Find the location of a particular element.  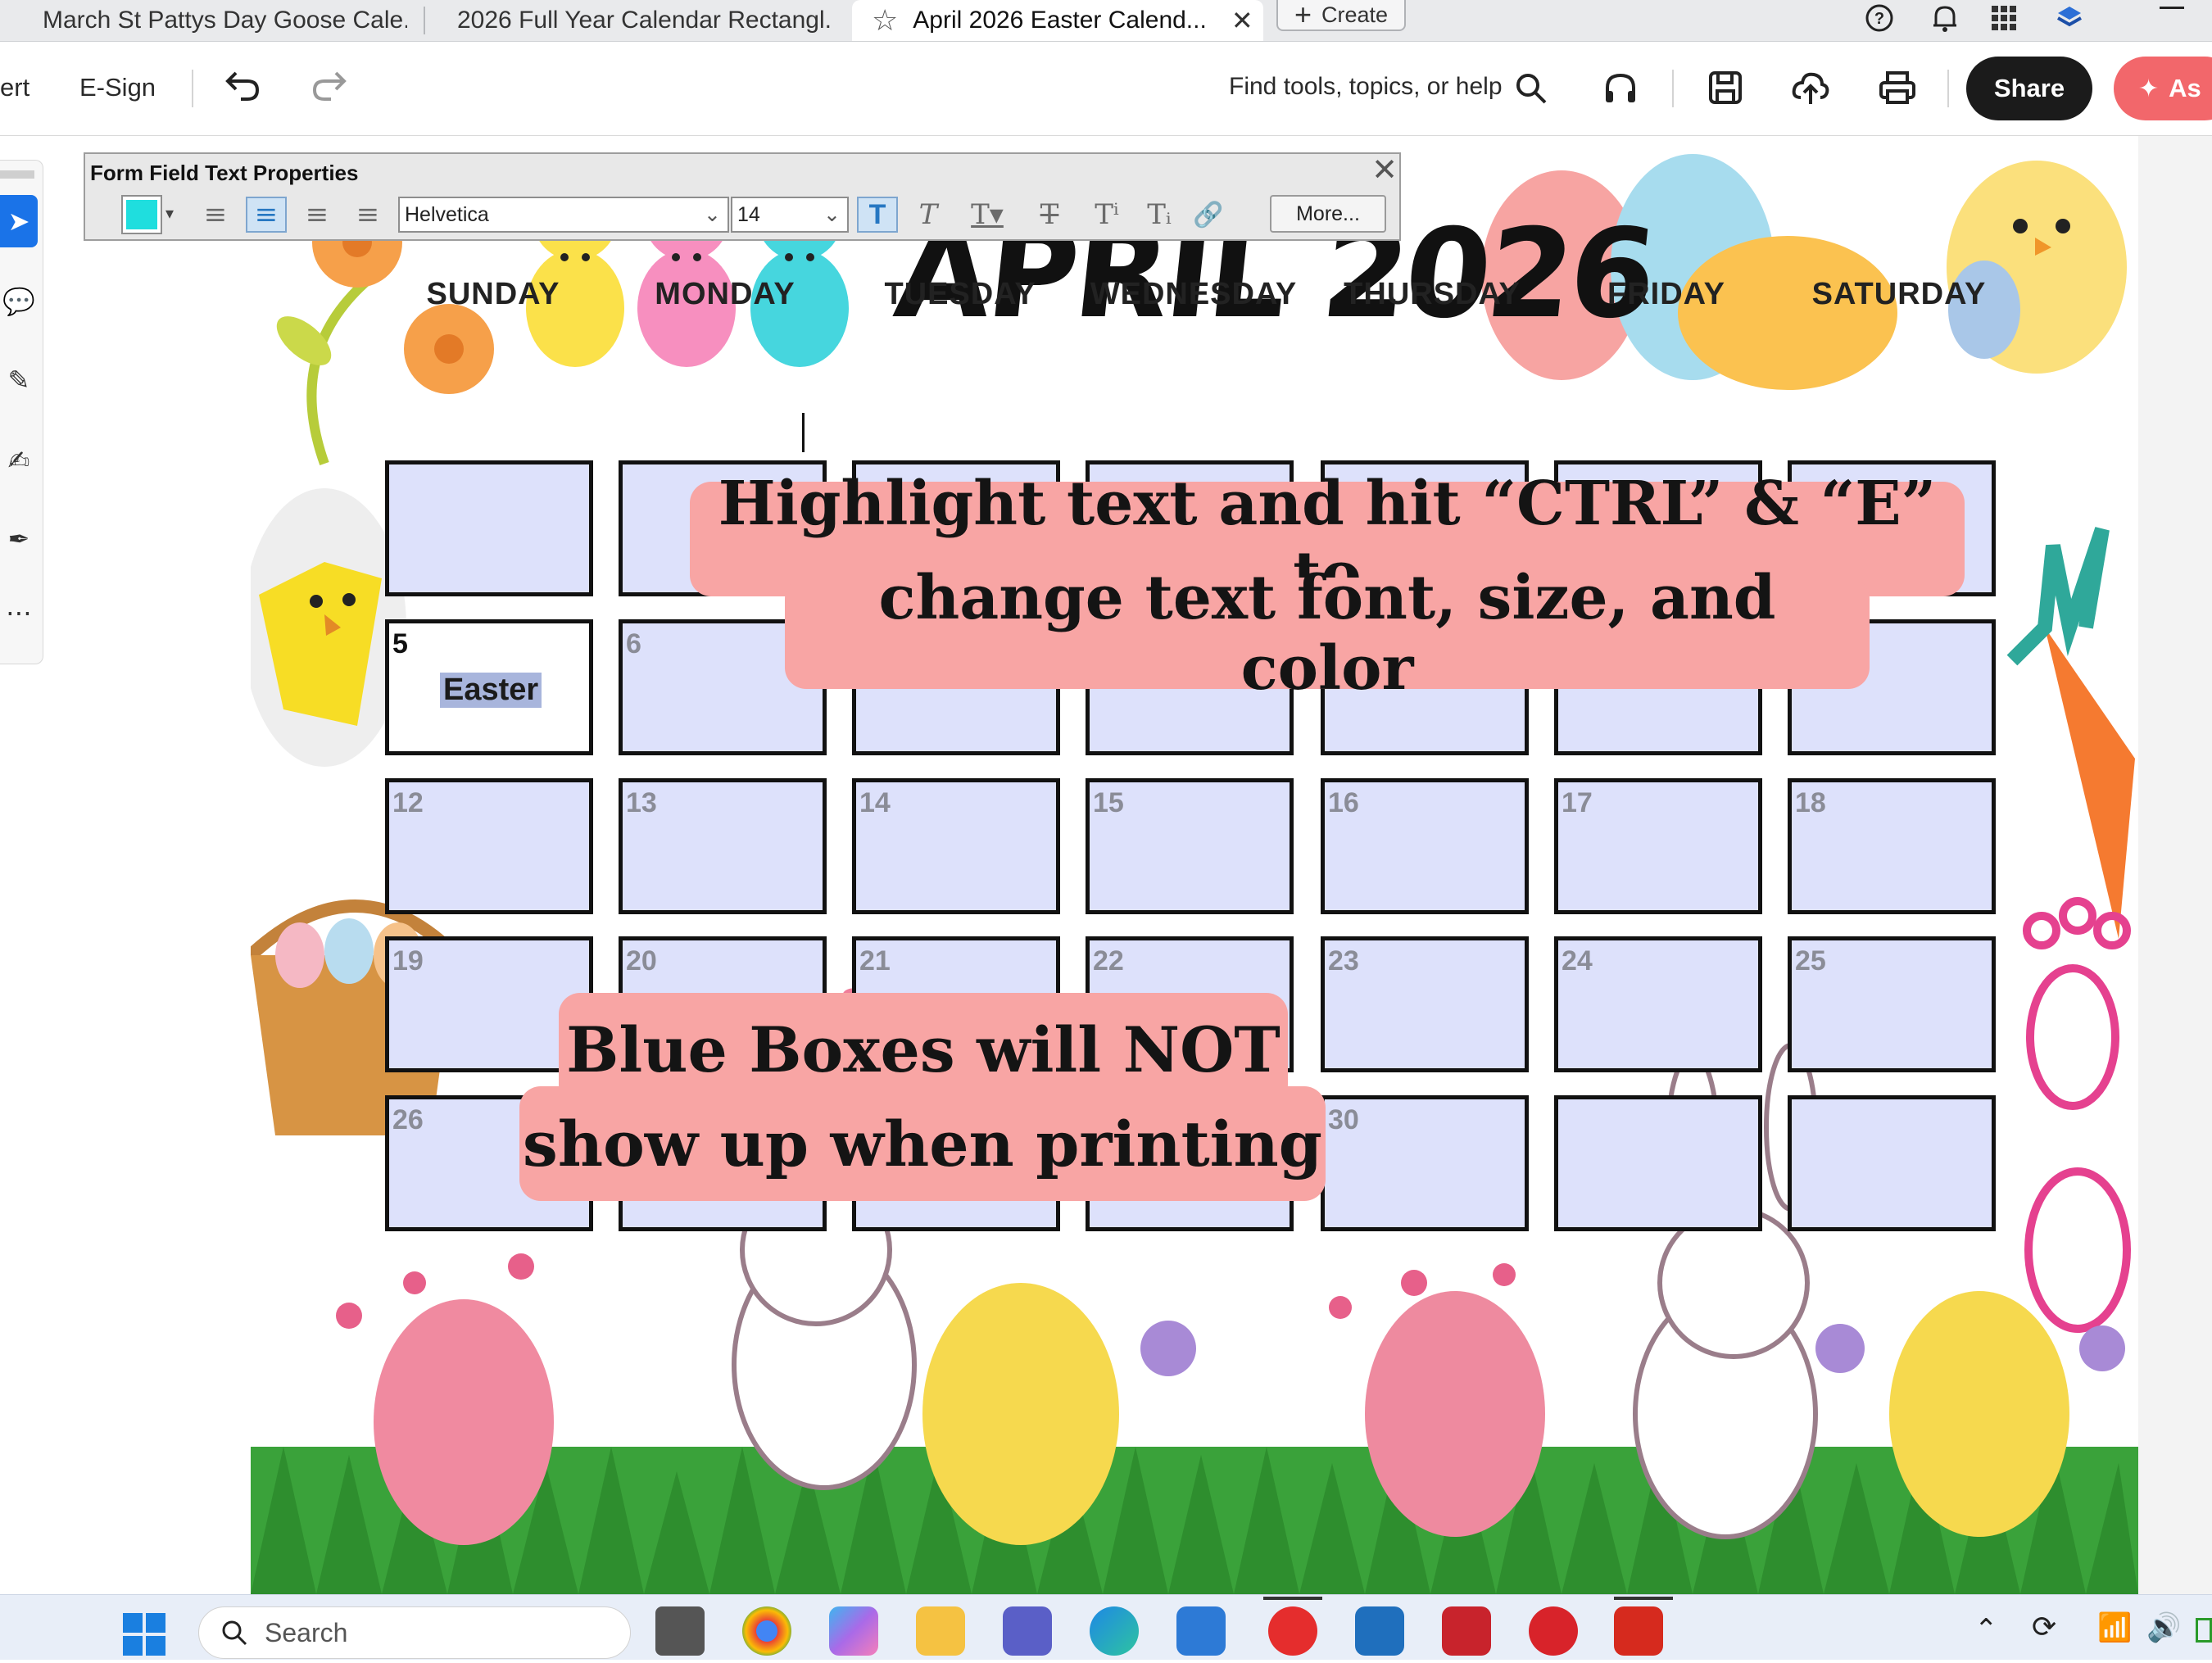

subscript-text-icon: Tᵢ is located at coordinates (1159, 215).